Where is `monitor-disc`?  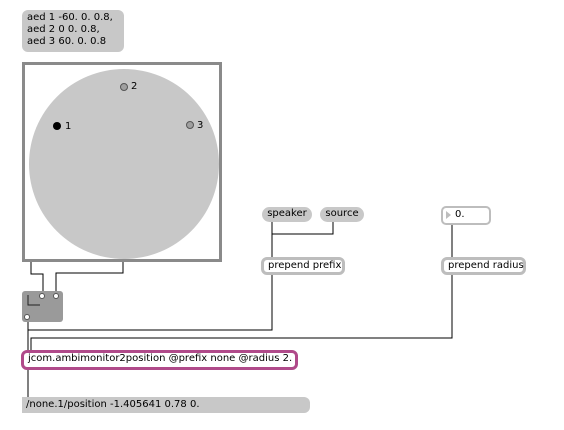
monitor-disc is located at coordinates (124, 164).